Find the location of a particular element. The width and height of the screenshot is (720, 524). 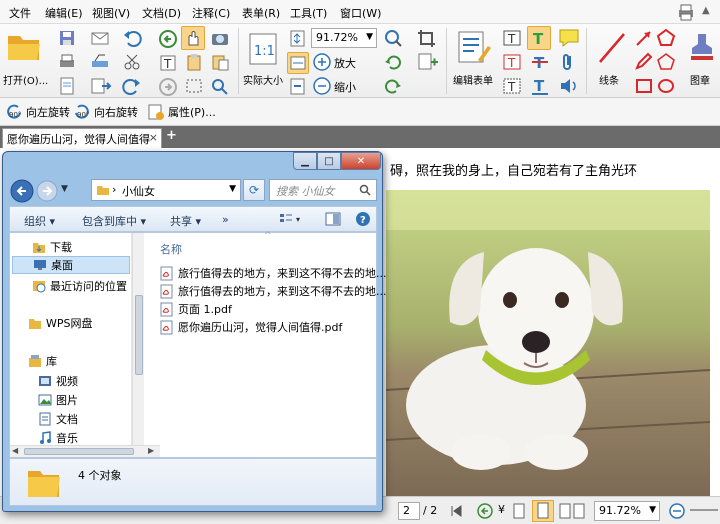

text-field-icon: T is located at coordinates (512, 38).